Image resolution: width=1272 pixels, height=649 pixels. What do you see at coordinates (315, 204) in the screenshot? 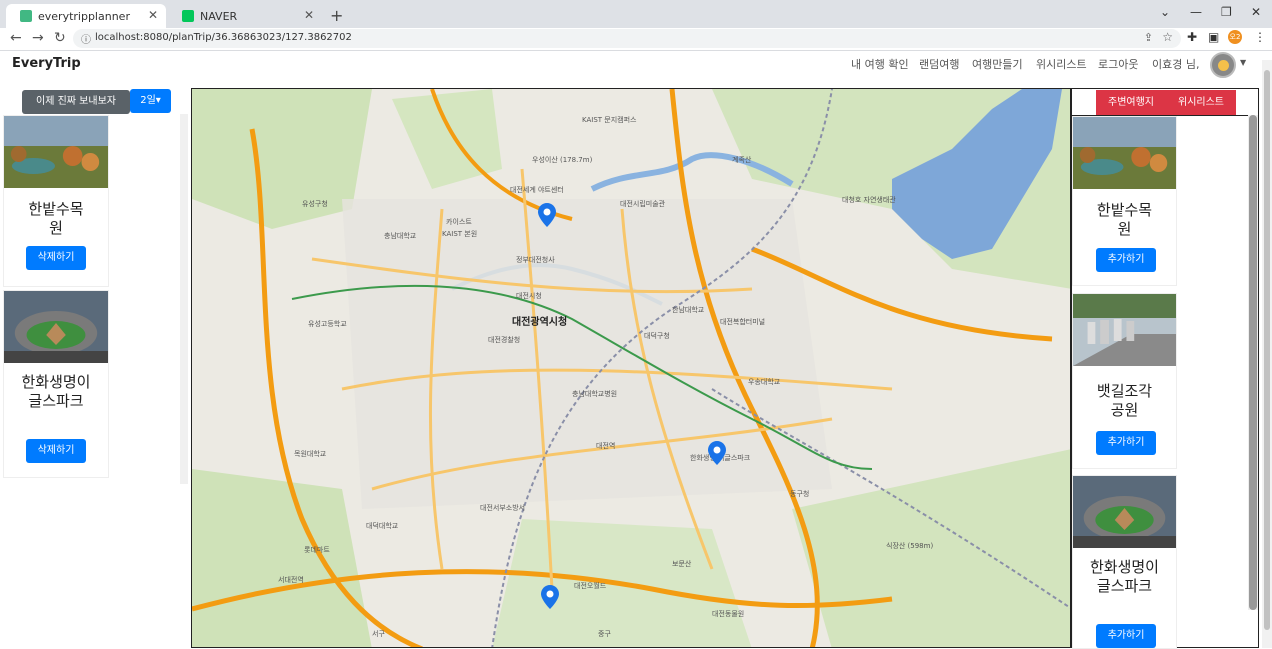
I see `map-label: 유성구청` at bounding box center [315, 204].